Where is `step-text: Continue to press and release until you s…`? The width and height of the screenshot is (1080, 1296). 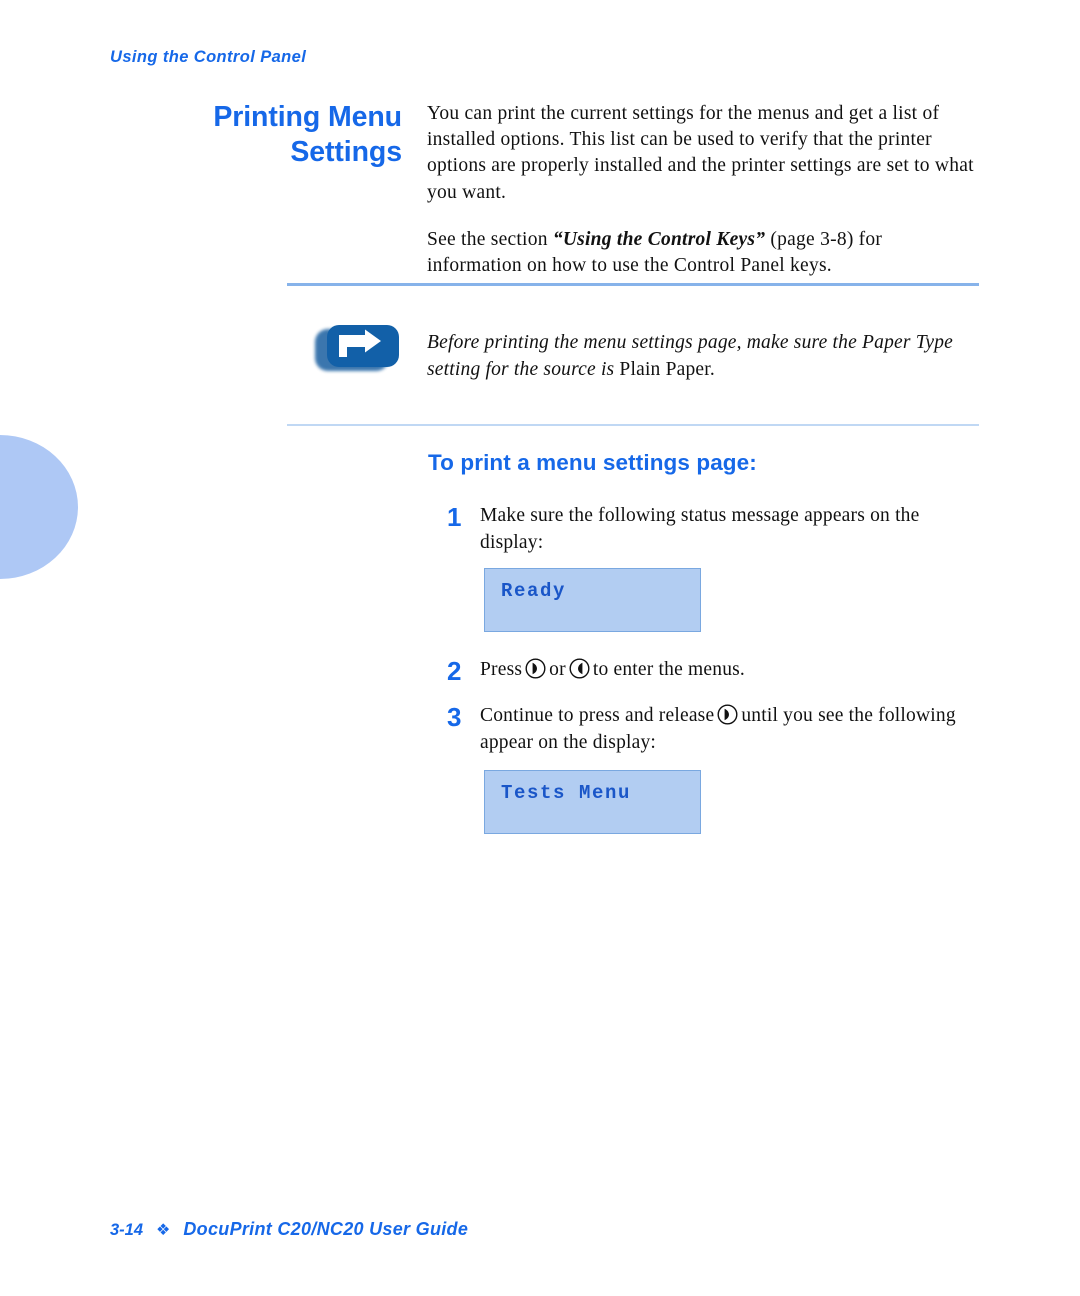 step-text: Continue to press and release until you s… is located at coordinates (731, 729).